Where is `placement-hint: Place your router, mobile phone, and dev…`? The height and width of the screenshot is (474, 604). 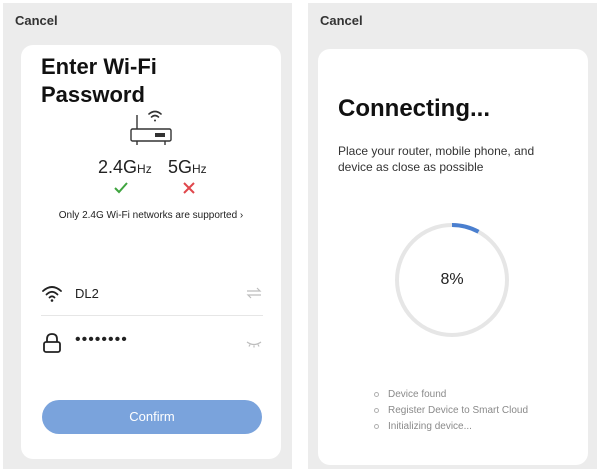 placement-hint: Place your router, mobile phone, and dev… is located at coordinates (436, 159).